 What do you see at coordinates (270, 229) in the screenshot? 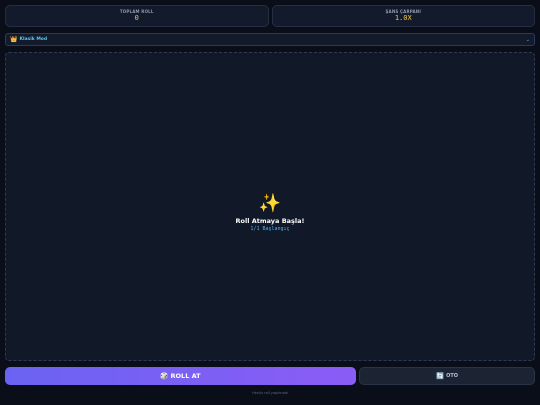
I see `arena-subtitle: 1/1 Başlangıç` at bounding box center [270, 229].